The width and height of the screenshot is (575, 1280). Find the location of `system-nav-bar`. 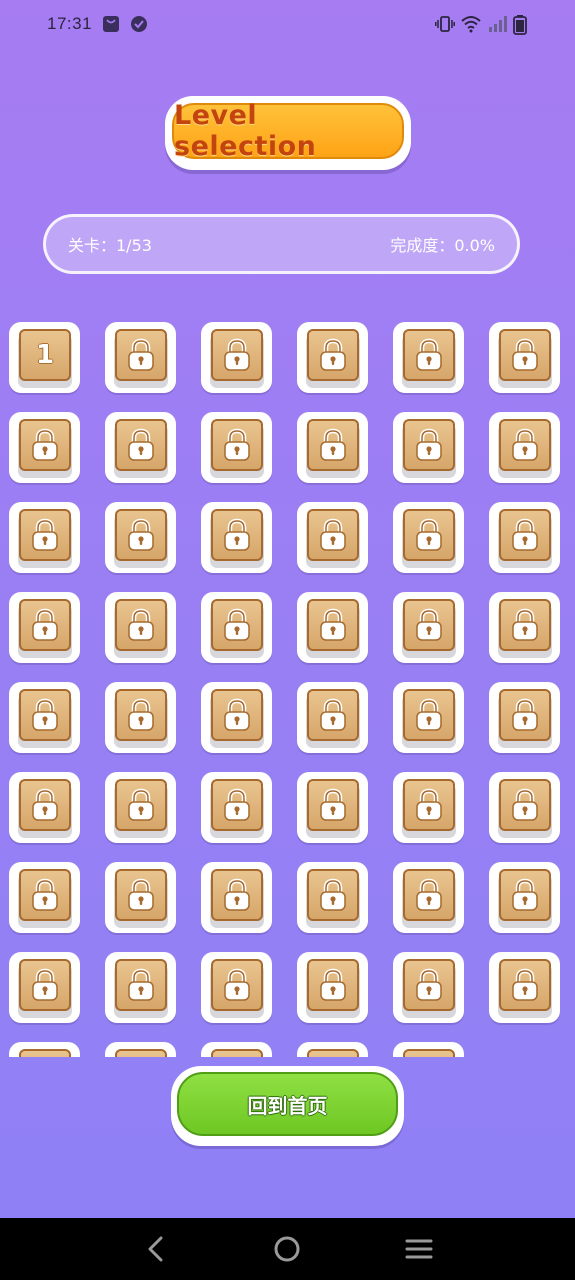

system-nav-bar is located at coordinates (287, 1249).